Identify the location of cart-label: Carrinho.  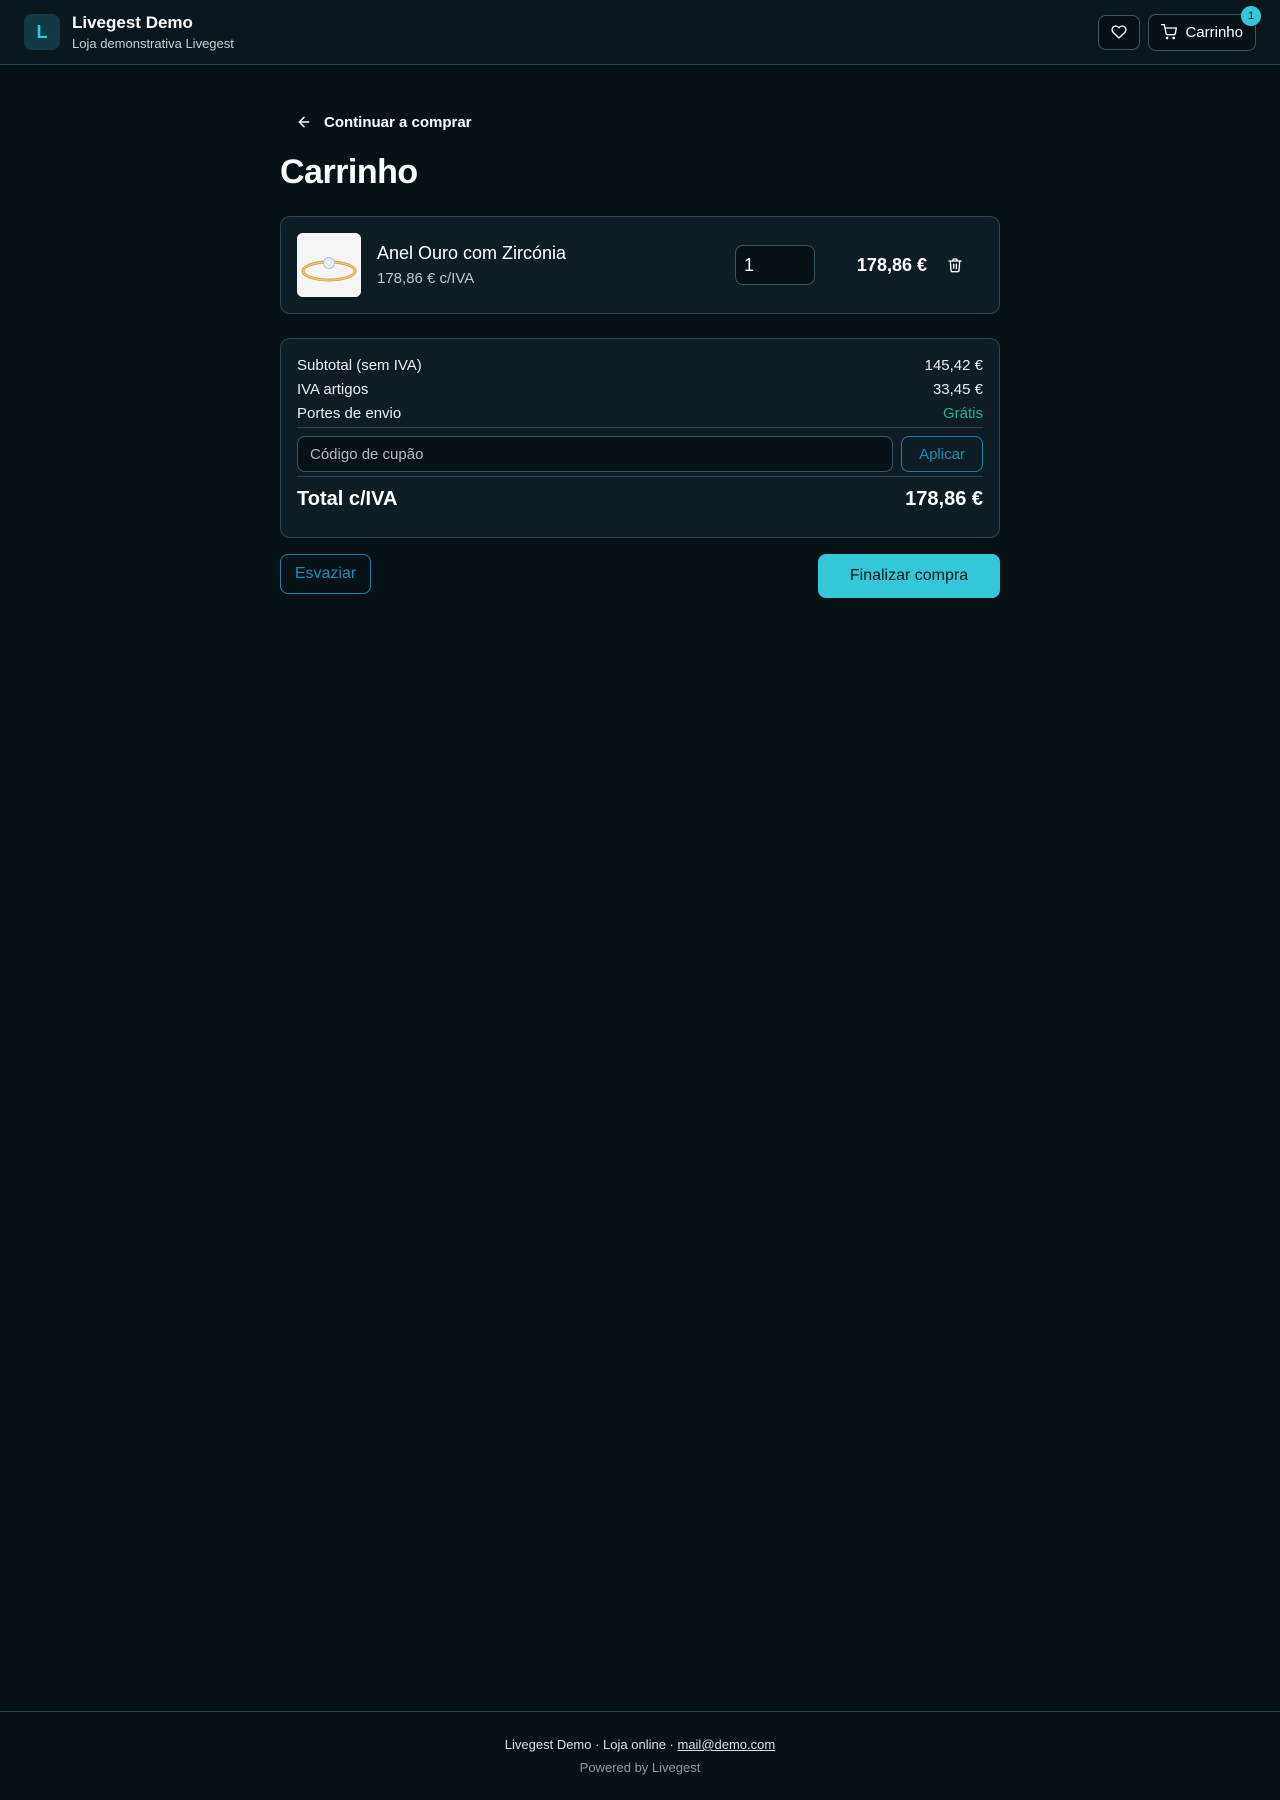
(1214, 32).